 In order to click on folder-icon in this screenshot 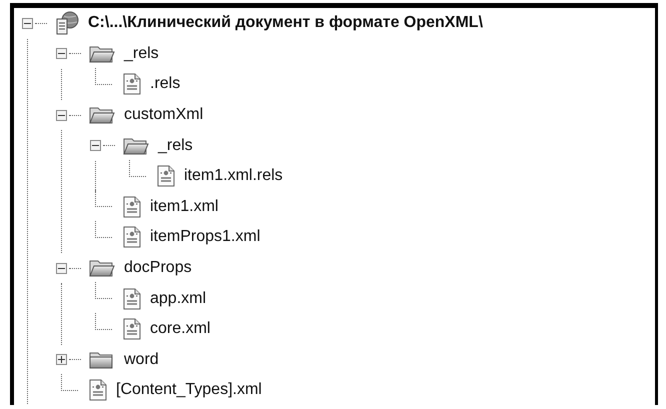, I will do `click(102, 360)`.